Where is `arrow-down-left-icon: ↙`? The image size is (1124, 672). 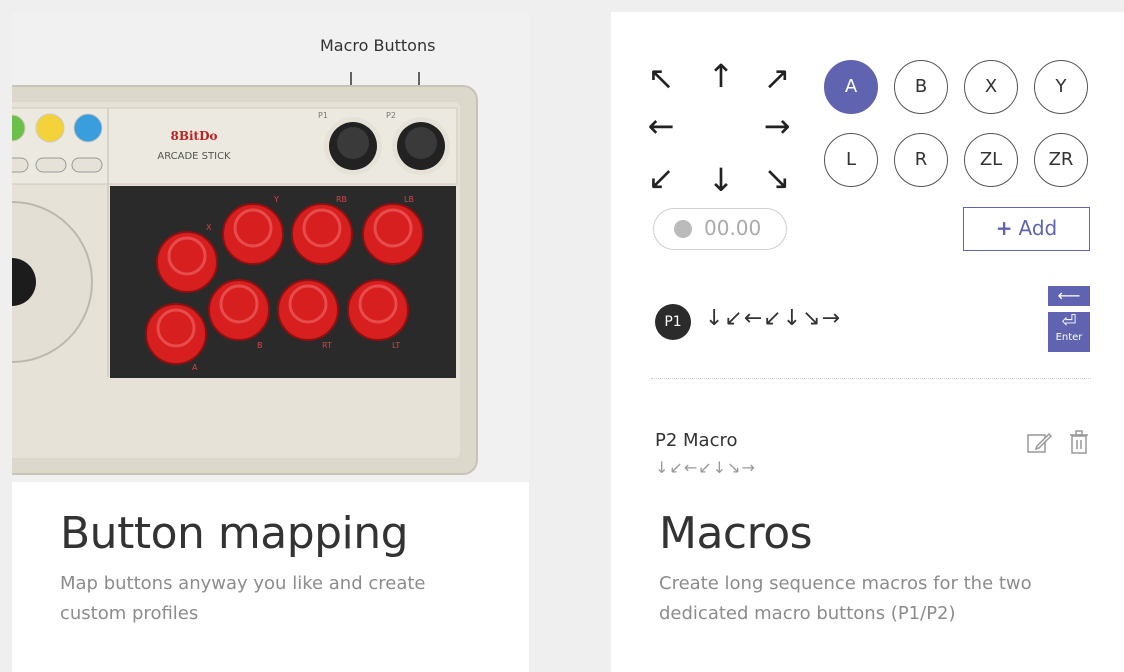
arrow-down-left-icon: ↙ is located at coordinates (661, 178).